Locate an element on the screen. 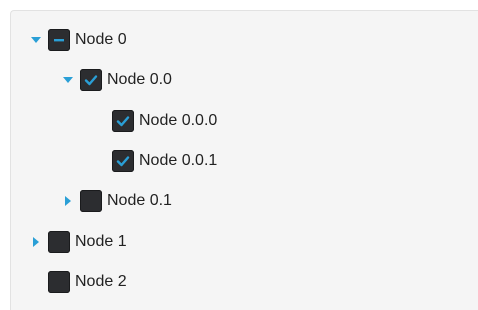  tree-node-0-0-1: Node 0.0.1 is located at coordinates (155, 161).